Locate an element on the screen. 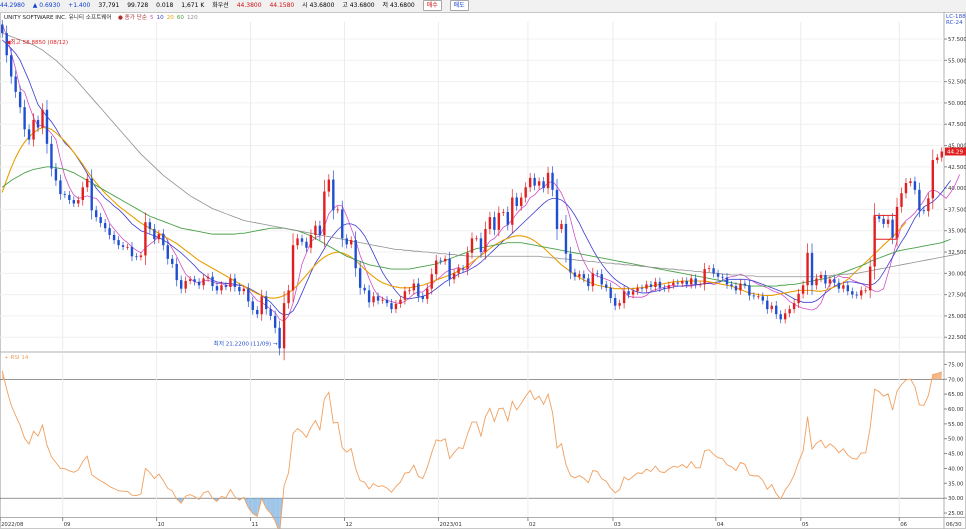 The height and width of the screenshot is (529, 966). time-tick-label: 12 is located at coordinates (348, 525).